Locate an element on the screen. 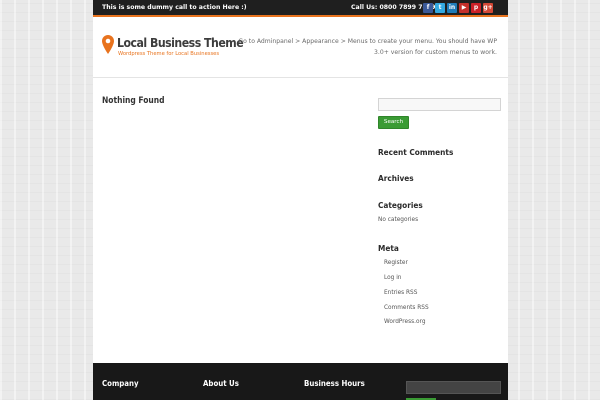  meta-link-register: Register is located at coordinates (396, 263).